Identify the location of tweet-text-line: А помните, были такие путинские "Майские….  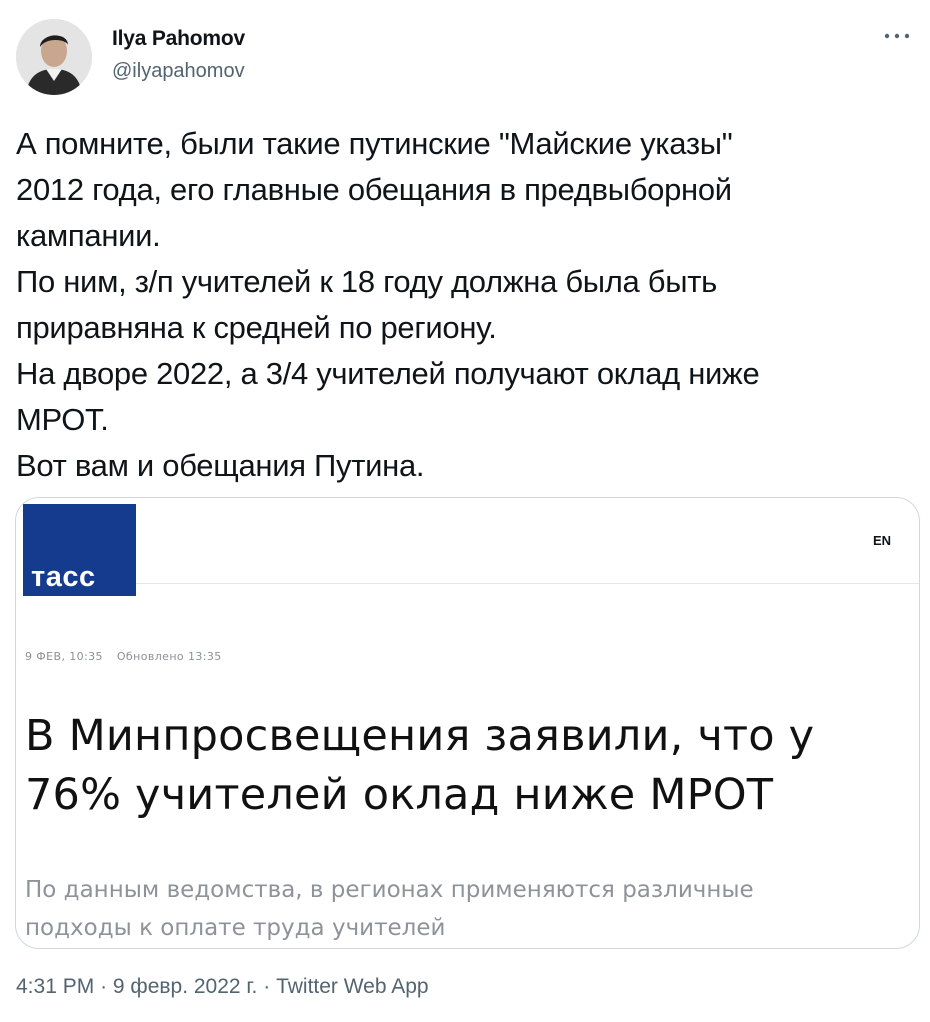
(374, 143).